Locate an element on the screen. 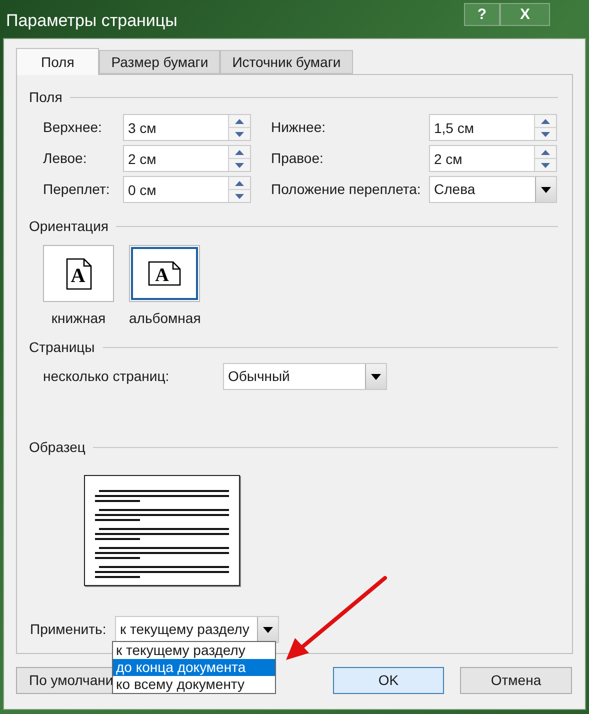 The height and width of the screenshot is (714, 589). dropdown: к текущему разделу is located at coordinates (197, 629).